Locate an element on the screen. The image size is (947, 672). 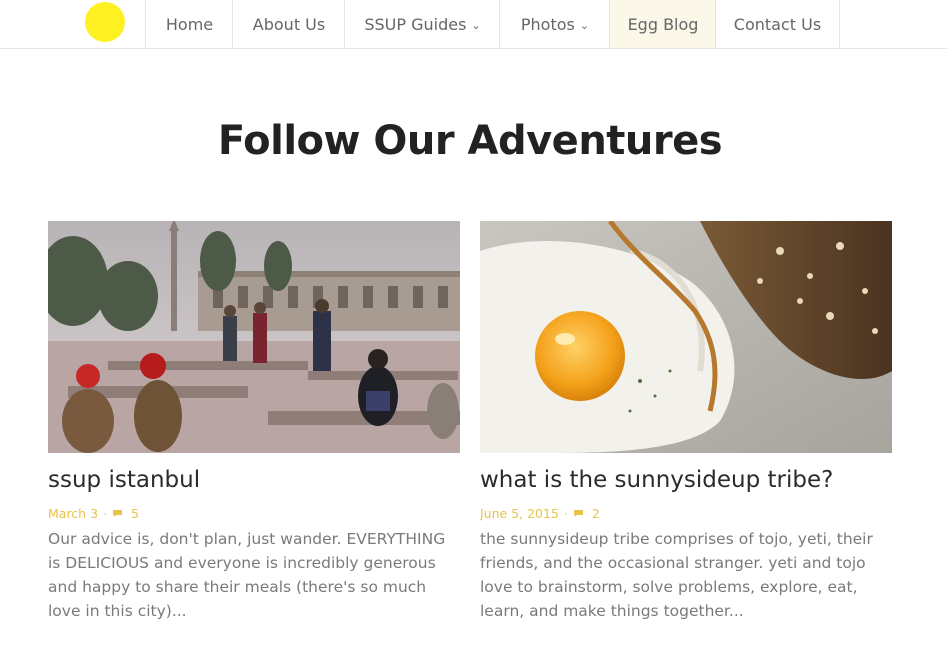
nav-item-photos: Photos ⌄ is located at coordinates (554, 24).